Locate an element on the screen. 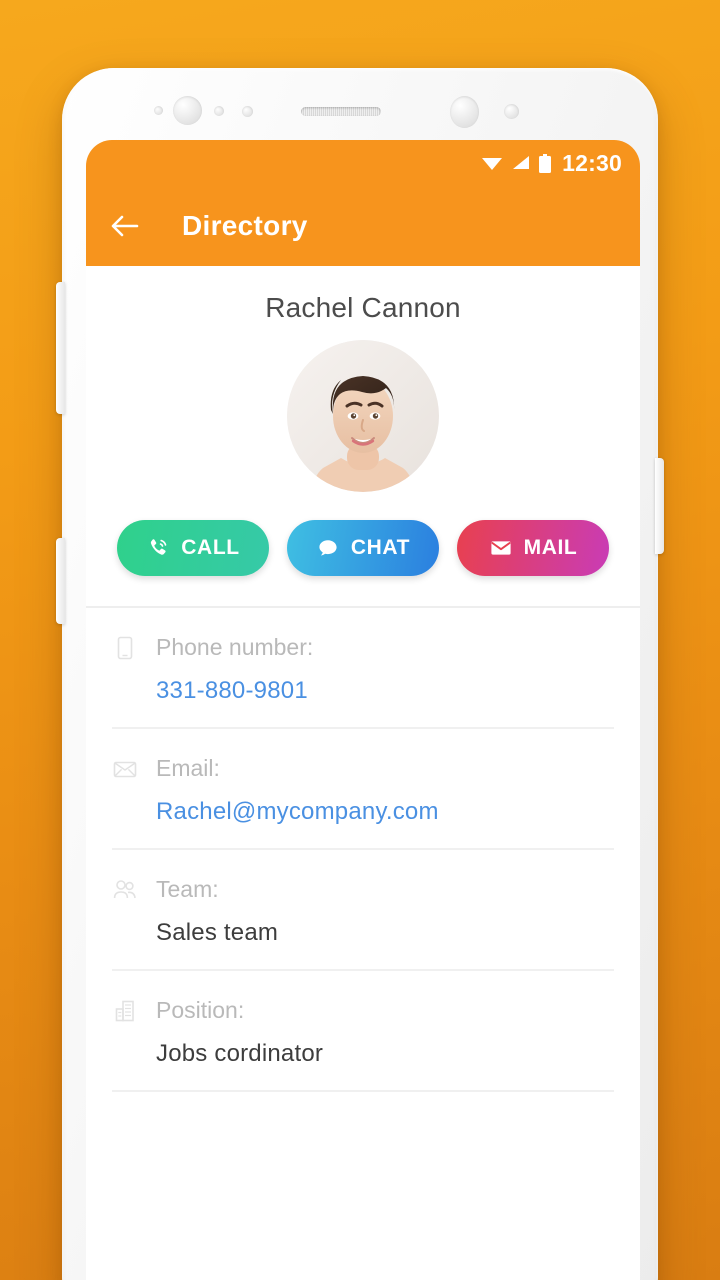 Image resolution: width=720 pixels, height=1280 pixels. detail-head: Email: is located at coordinates (363, 768).